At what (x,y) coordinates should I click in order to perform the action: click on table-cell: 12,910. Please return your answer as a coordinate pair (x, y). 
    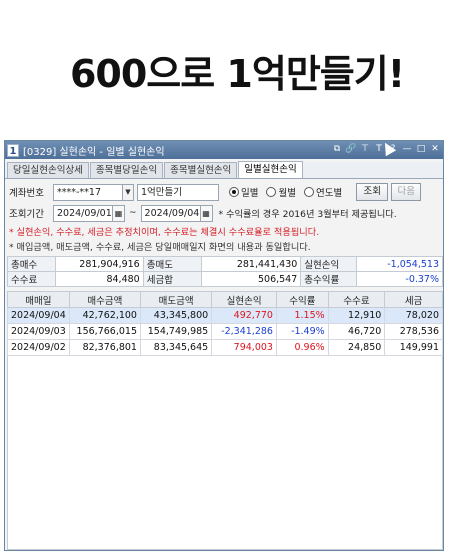
    Looking at the image, I should click on (356, 315).